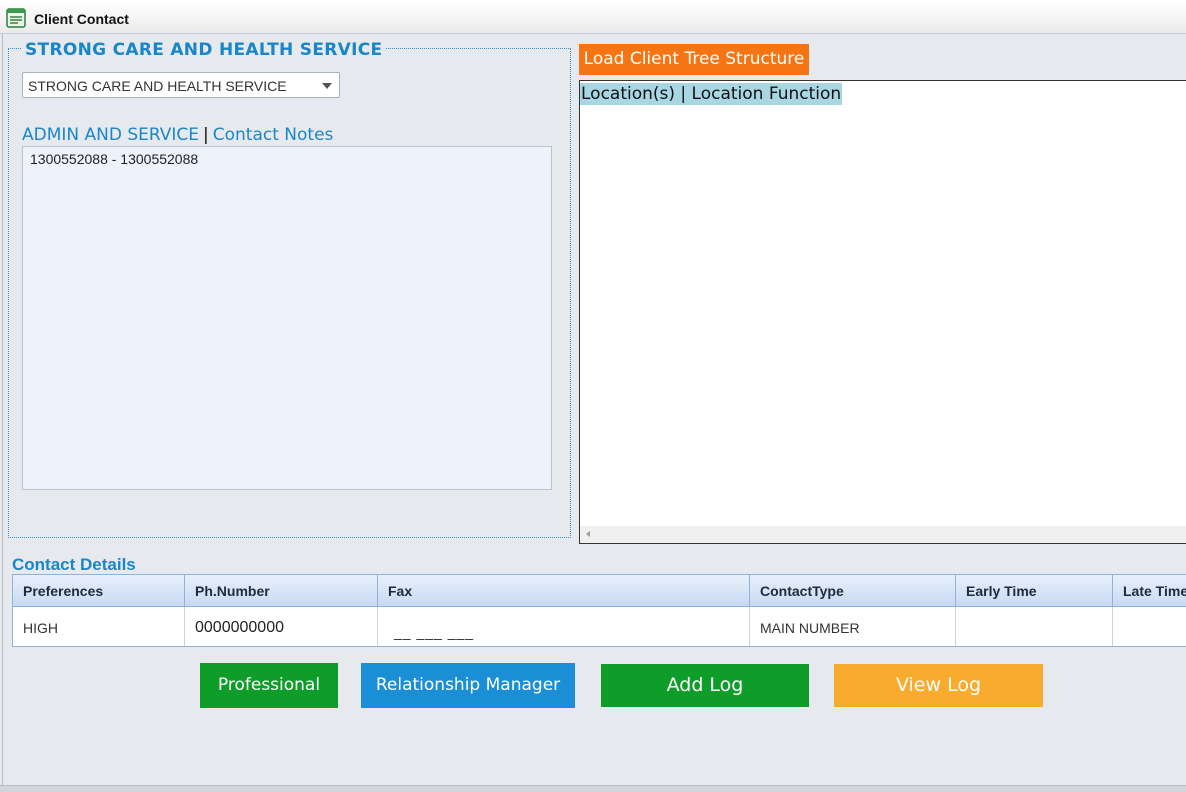 Image resolution: width=1186 pixels, height=792 pixels. Describe the element at coordinates (81, 19) in the screenshot. I see `window-title: Client Contact` at that location.